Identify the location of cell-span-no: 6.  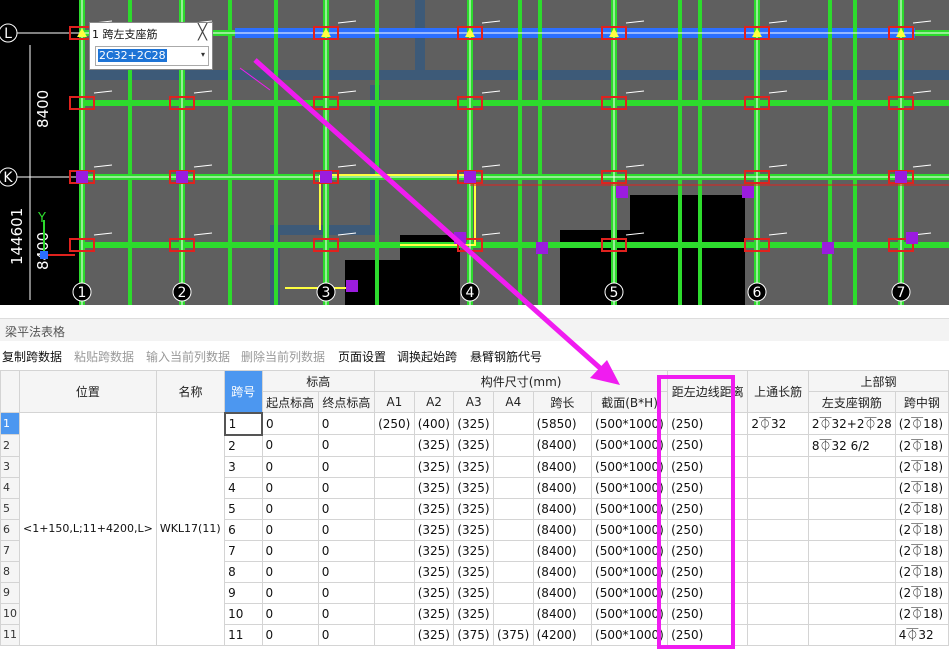
(243, 529).